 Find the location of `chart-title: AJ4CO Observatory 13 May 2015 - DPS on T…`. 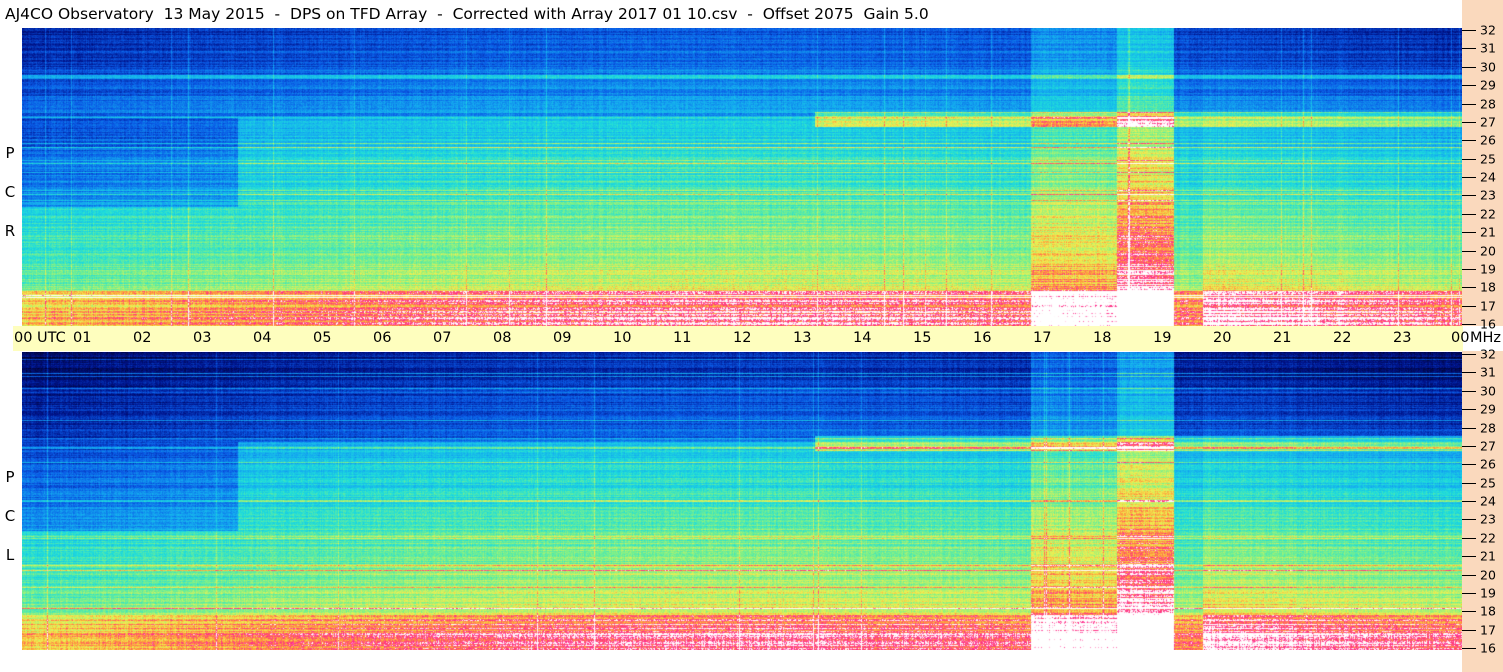

chart-title: AJ4CO Observatory 13 May 2015 - DPS on T… is located at coordinates (467, 14).